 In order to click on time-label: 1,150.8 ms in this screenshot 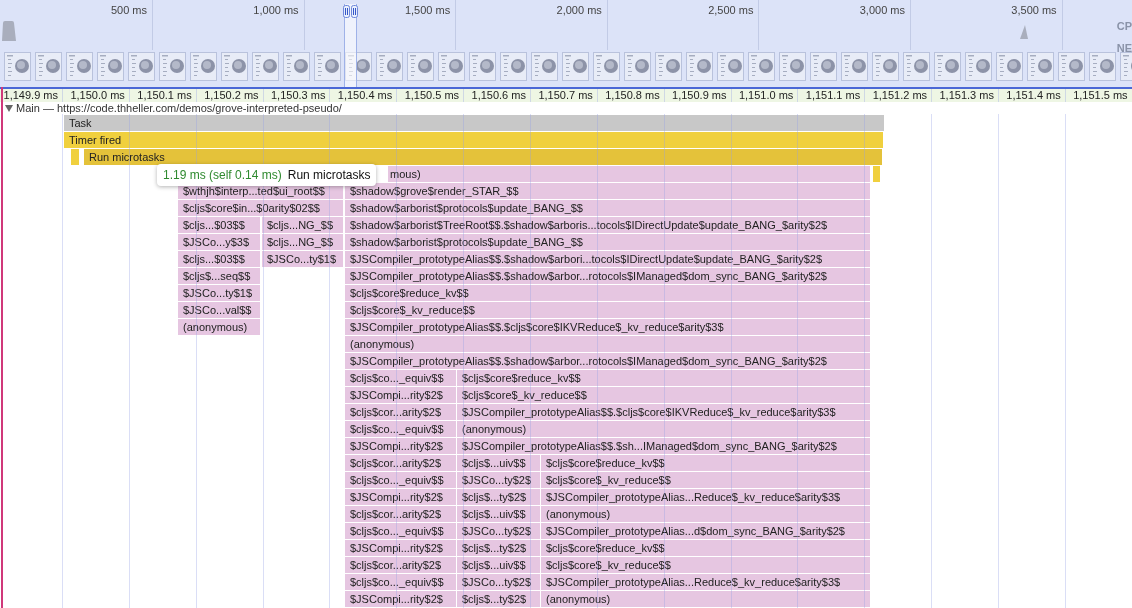, I will do `click(632, 95)`.